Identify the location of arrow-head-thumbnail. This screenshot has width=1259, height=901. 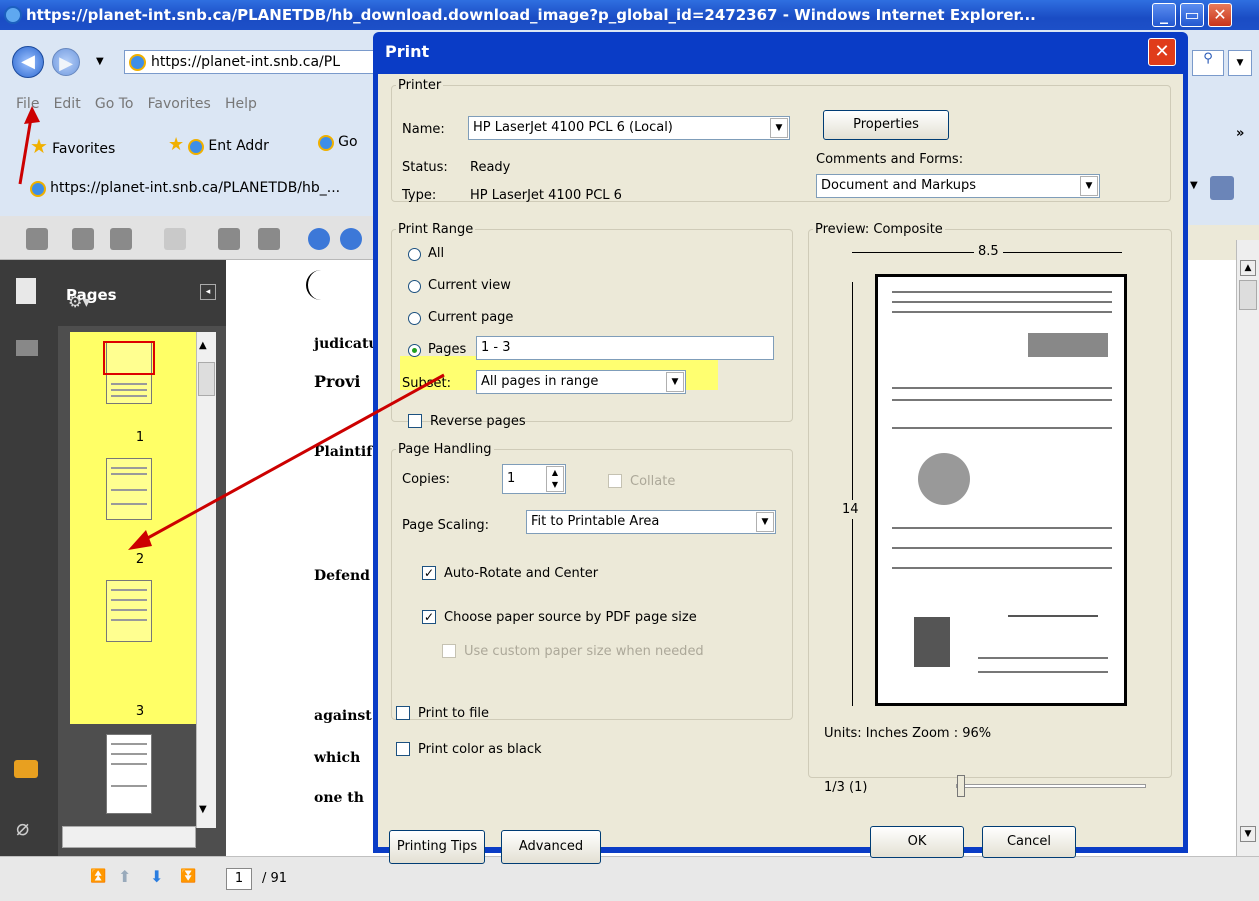
(140, 540).